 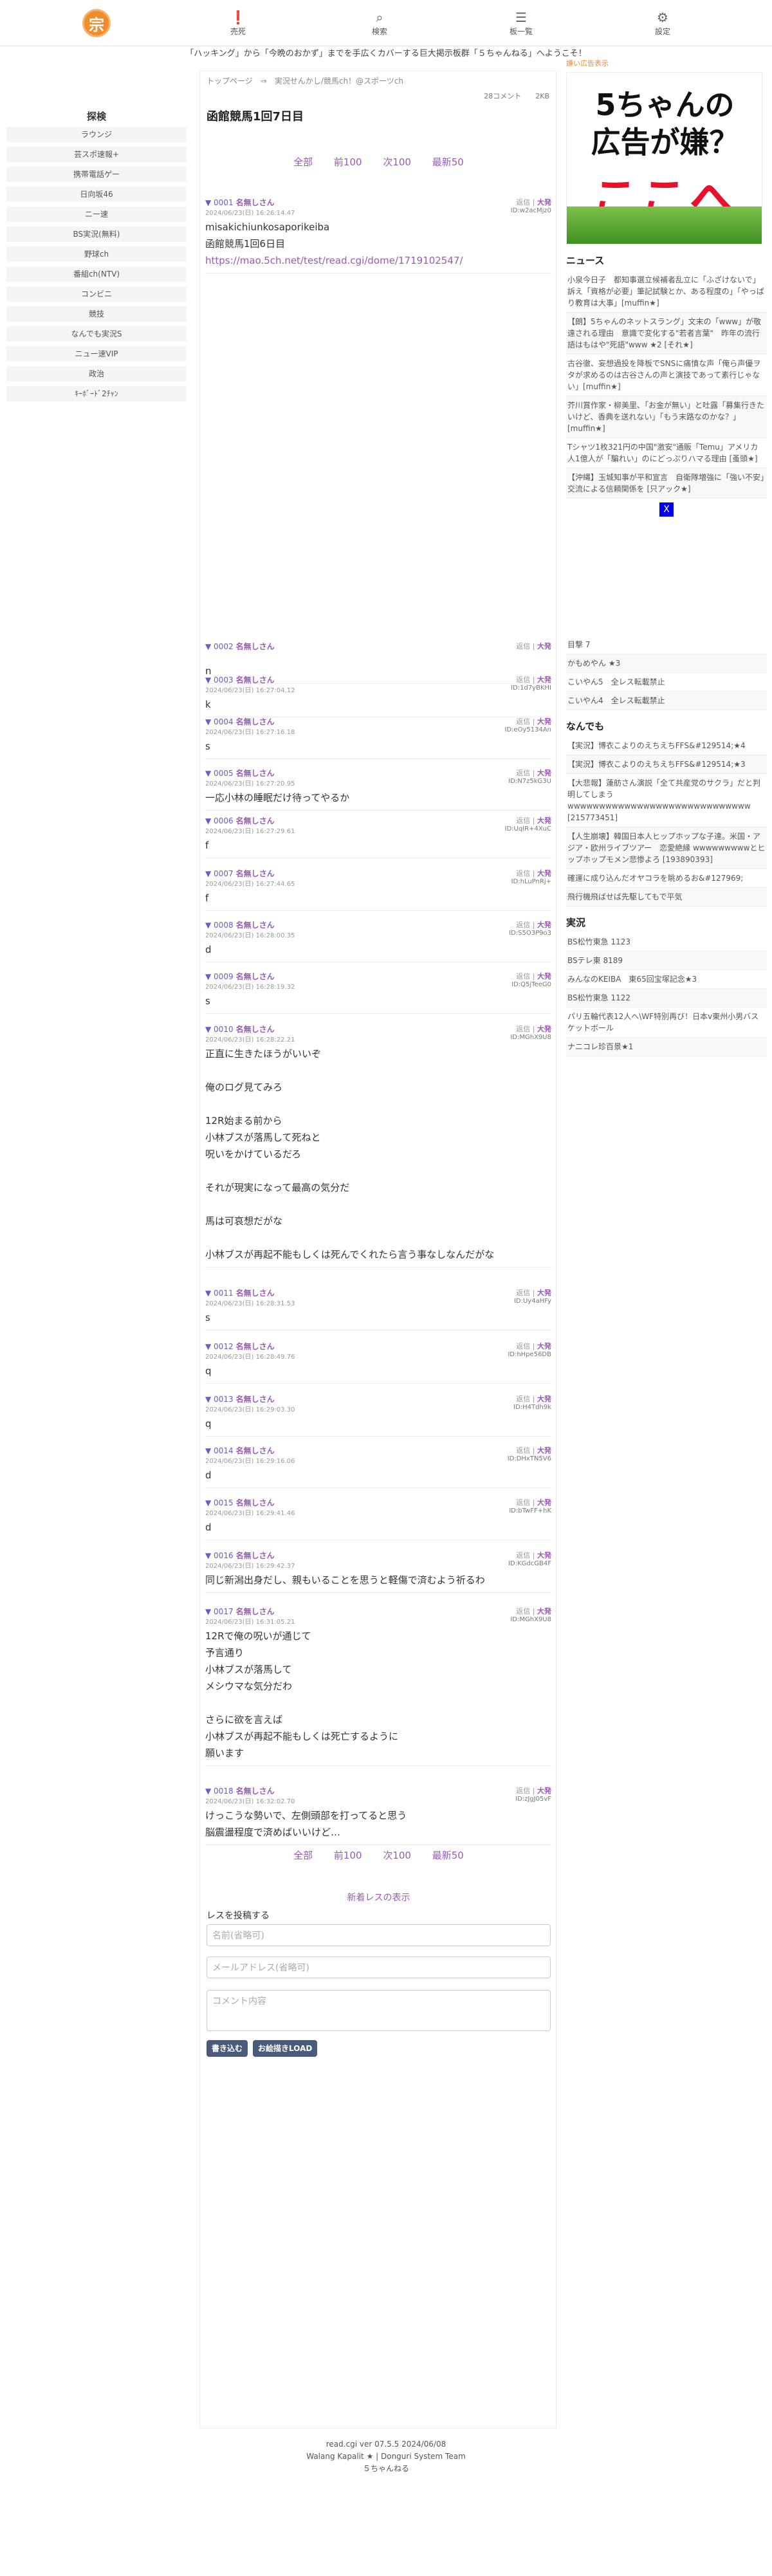 I want to click on close-icon: X, so click(x=666, y=509).